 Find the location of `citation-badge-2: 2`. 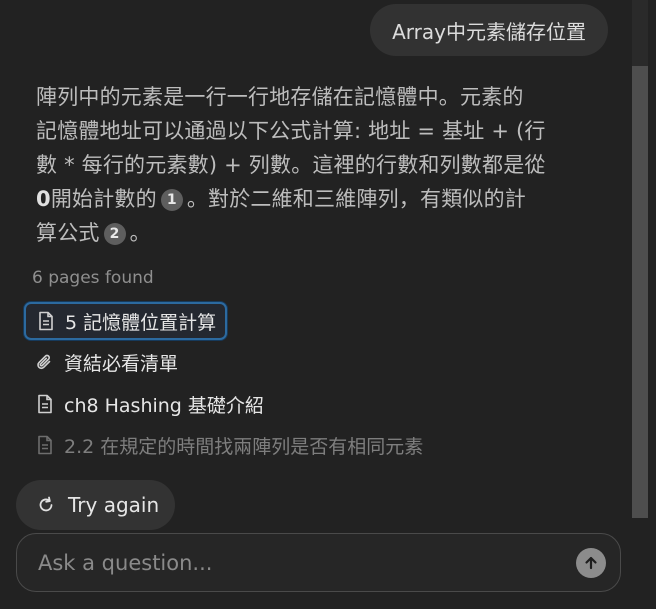

citation-badge-2: 2 is located at coordinates (114, 234).